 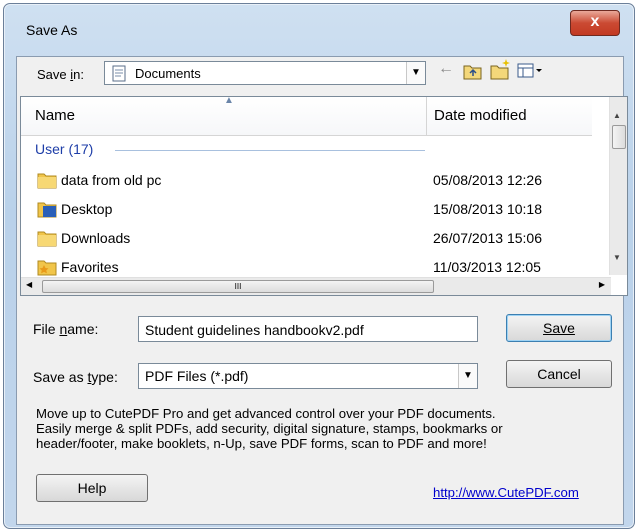 I want to click on horizontal-scroll-thumb: III, so click(x=238, y=286).